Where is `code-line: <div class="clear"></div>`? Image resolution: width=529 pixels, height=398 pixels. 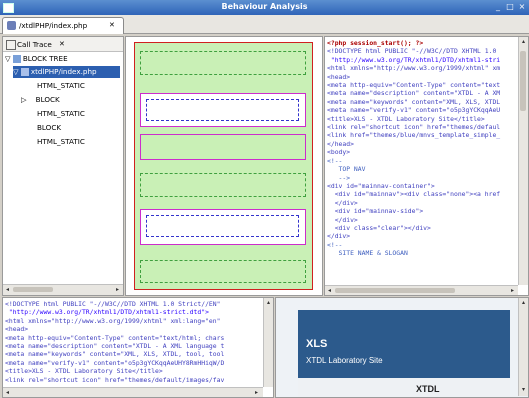
code-line: <div class="clear"></div> is located at coordinates (379, 227).